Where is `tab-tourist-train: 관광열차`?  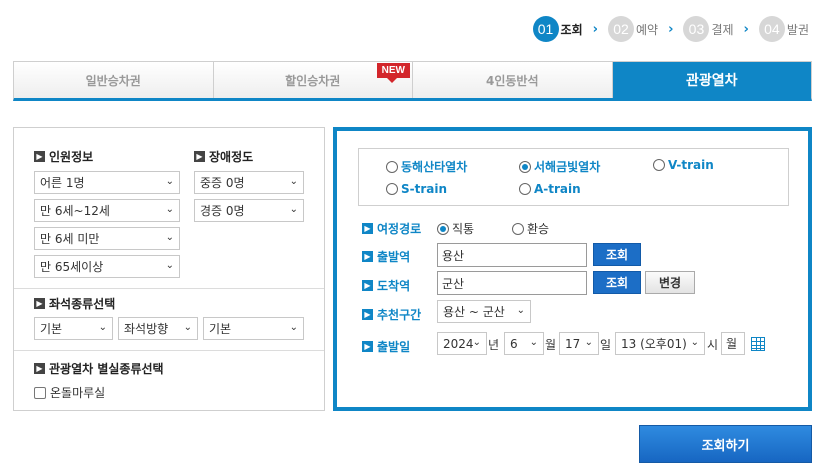
tab-tourist-train: 관광열차 is located at coordinates (711, 80).